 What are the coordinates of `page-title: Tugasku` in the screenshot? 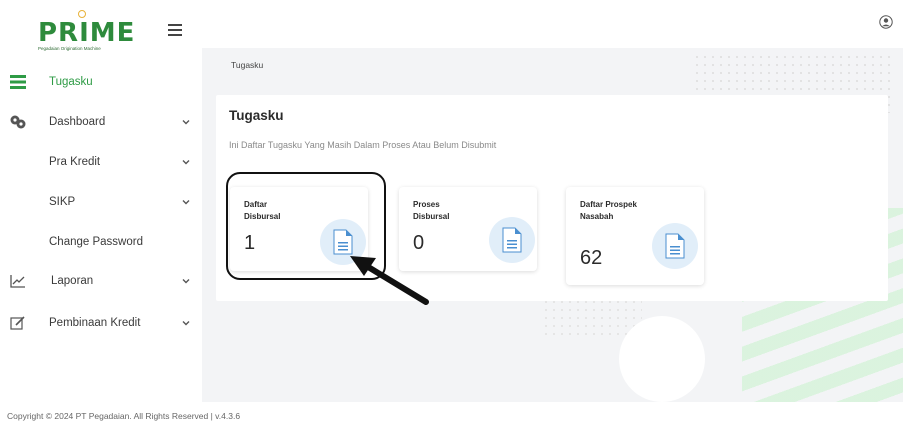 It's located at (256, 115).